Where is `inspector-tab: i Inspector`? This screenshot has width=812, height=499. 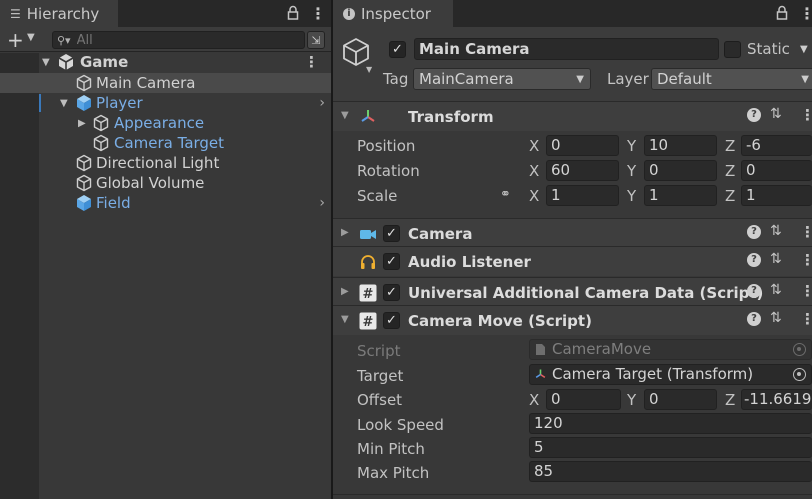
inspector-tab: i Inspector is located at coordinates (393, 13).